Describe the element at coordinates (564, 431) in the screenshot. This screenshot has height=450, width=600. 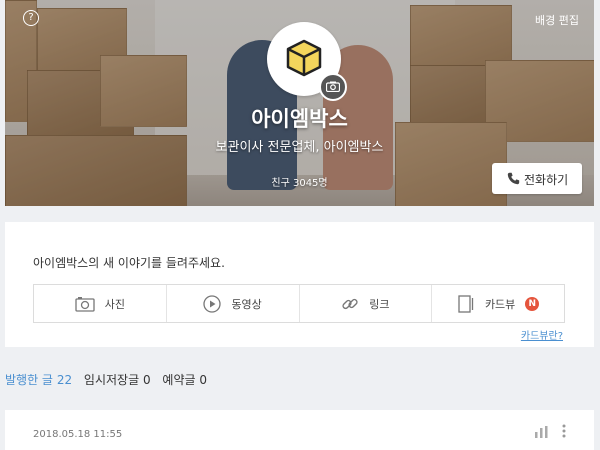
I see `more-options-icon` at that location.